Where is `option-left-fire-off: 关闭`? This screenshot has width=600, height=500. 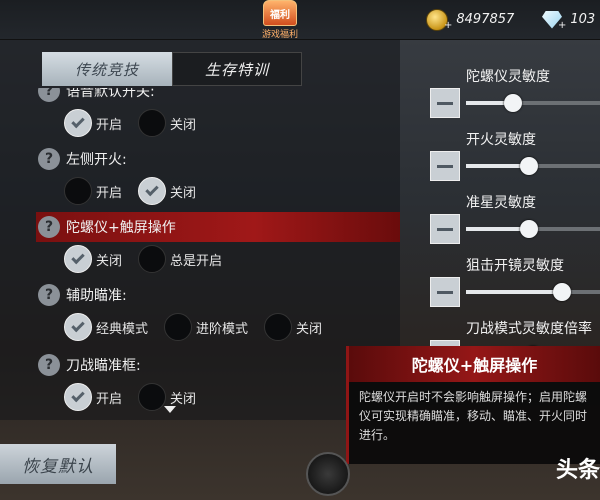 option-left-fire-off: 关闭 is located at coordinates (167, 191).